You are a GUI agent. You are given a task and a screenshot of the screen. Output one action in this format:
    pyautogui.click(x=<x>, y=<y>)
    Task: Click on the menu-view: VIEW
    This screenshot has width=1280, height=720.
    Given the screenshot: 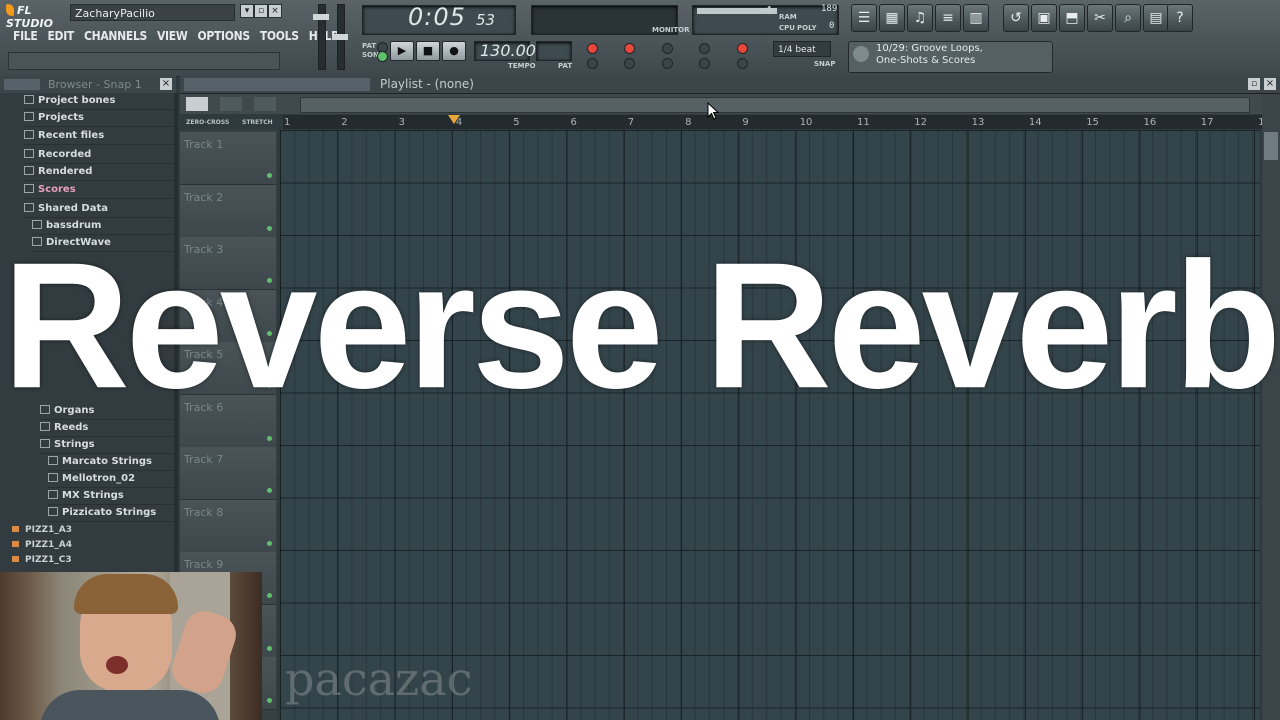 What is the action you would take?
    pyautogui.click(x=172, y=36)
    